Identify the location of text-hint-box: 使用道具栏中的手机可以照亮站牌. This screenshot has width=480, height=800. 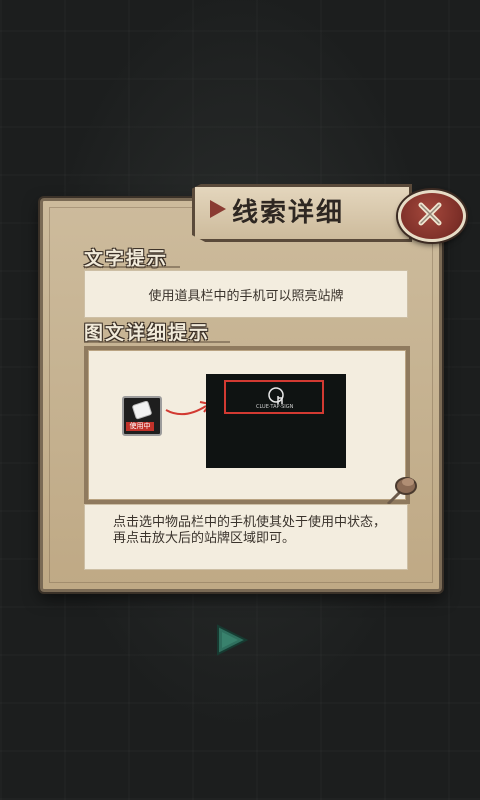
(246, 294).